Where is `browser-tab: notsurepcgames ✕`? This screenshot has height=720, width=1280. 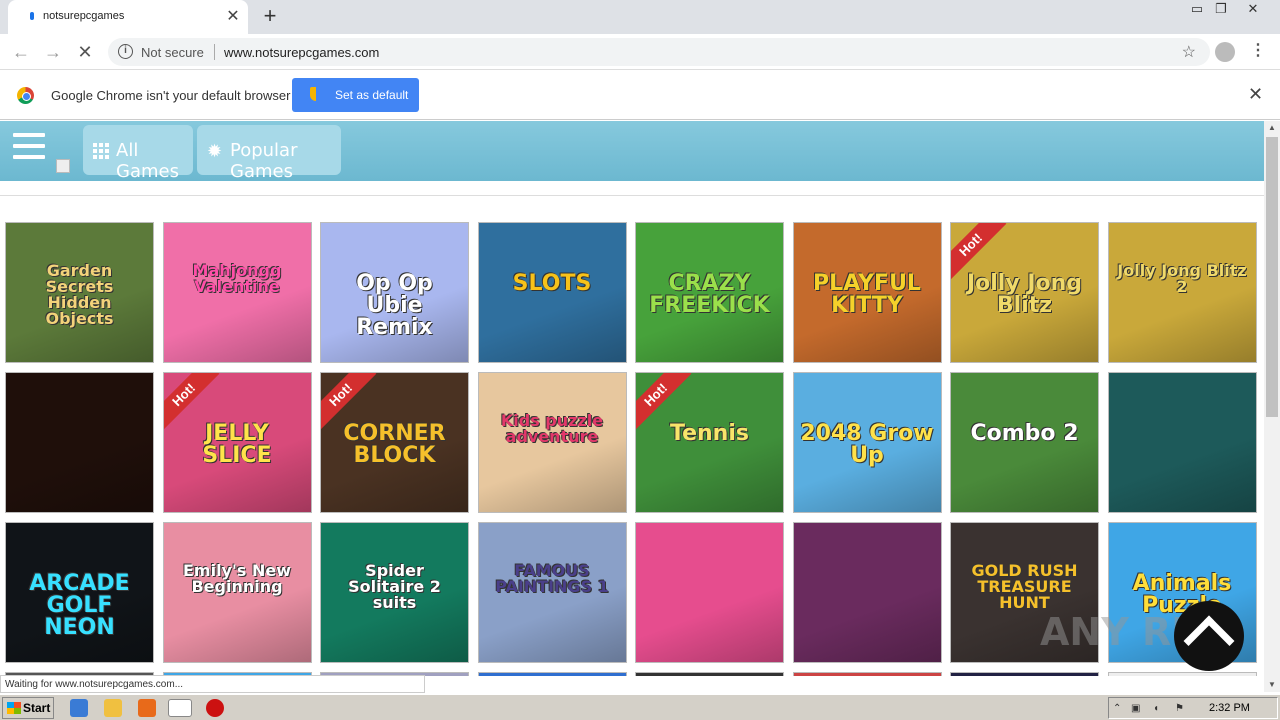 browser-tab: notsurepcgames ✕ is located at coordinates (128, 17).